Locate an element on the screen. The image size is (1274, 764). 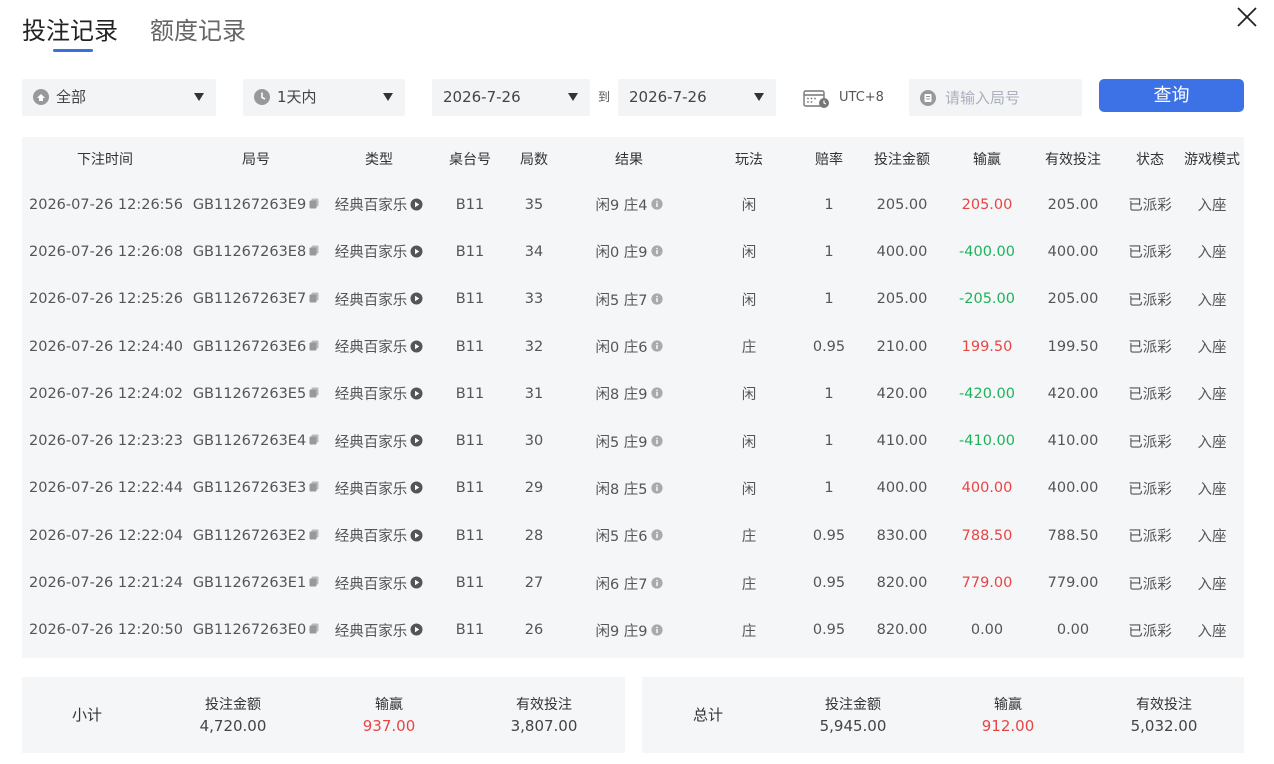
header-bet-time: 下注时间 is located at coordinates (105, 160).